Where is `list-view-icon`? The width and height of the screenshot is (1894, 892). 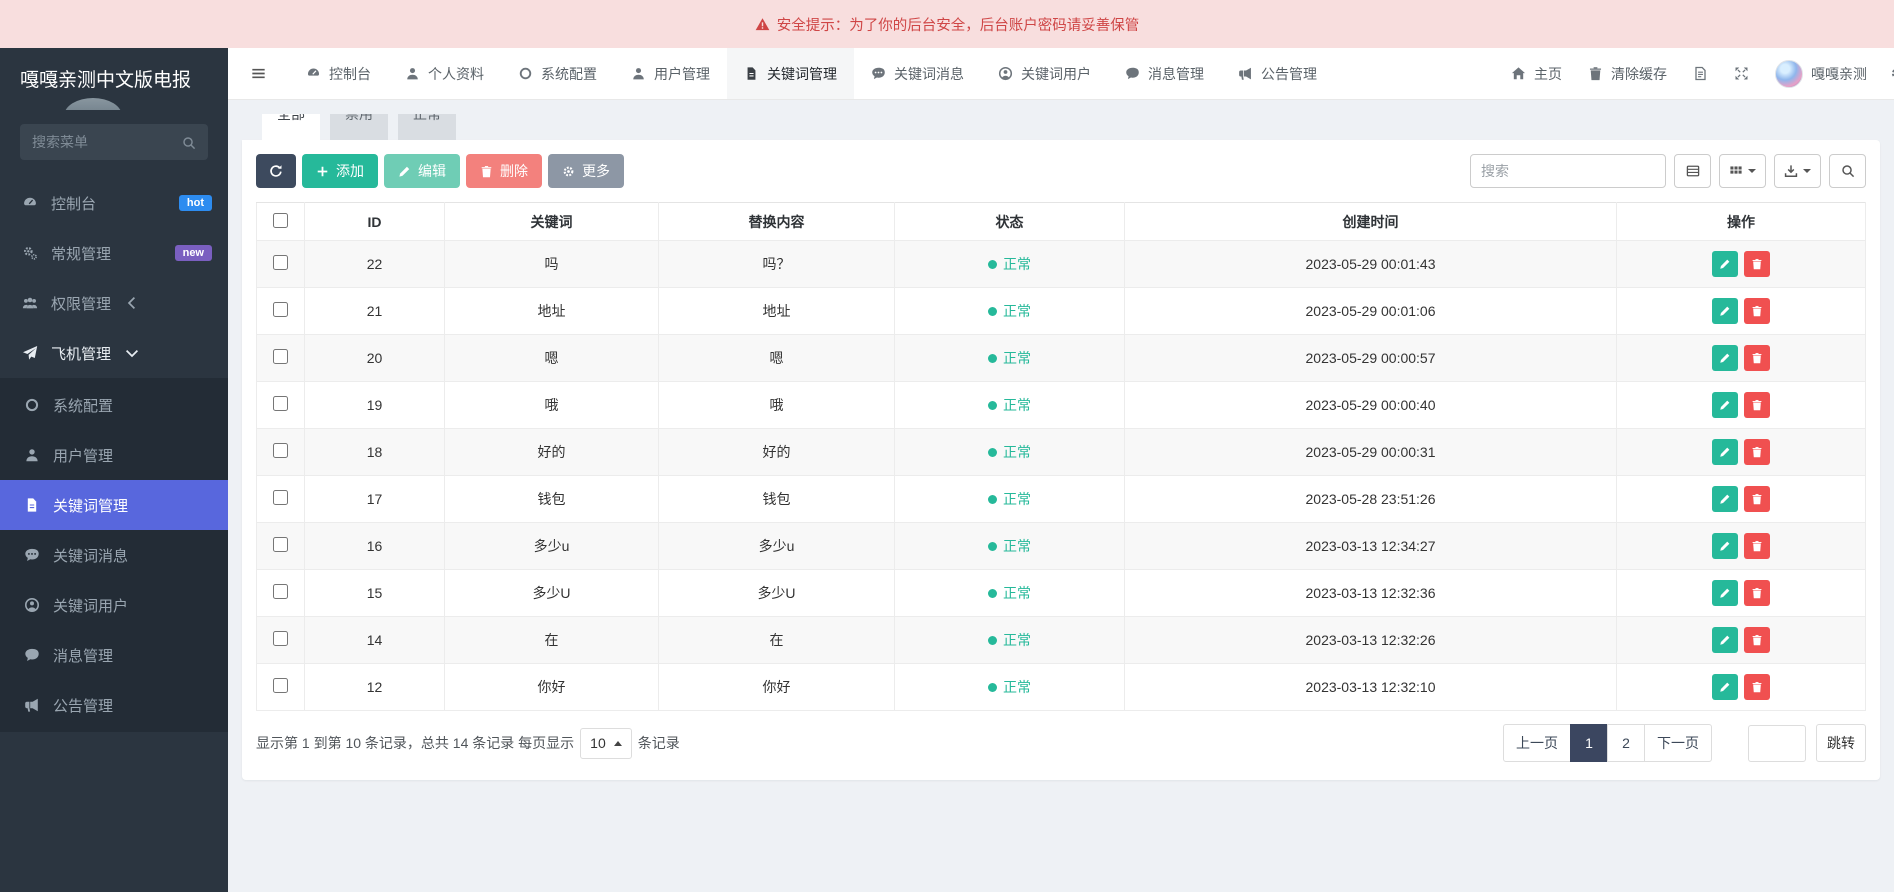 list-view-icon is located at coordinates (1692, 171).